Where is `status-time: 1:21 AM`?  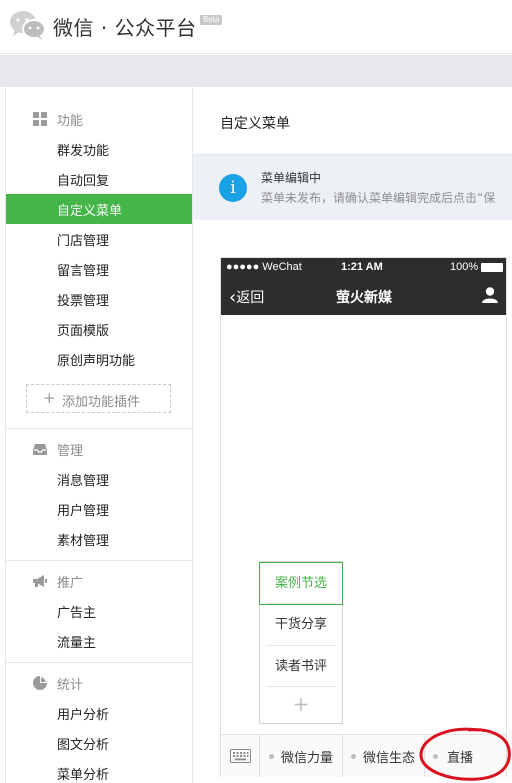
status-time: 1:21 AM is located at coordinates (362, 267).